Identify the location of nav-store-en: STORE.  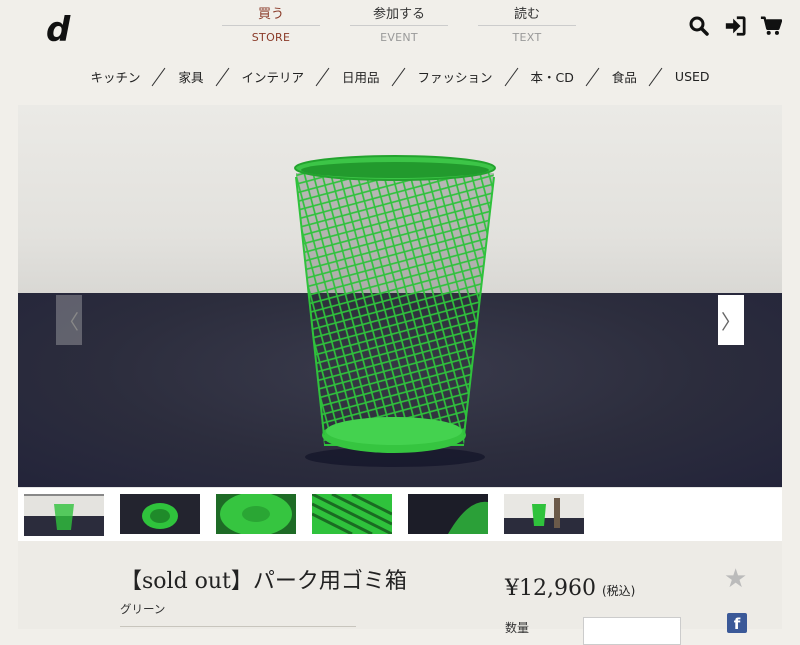
(271, 37).